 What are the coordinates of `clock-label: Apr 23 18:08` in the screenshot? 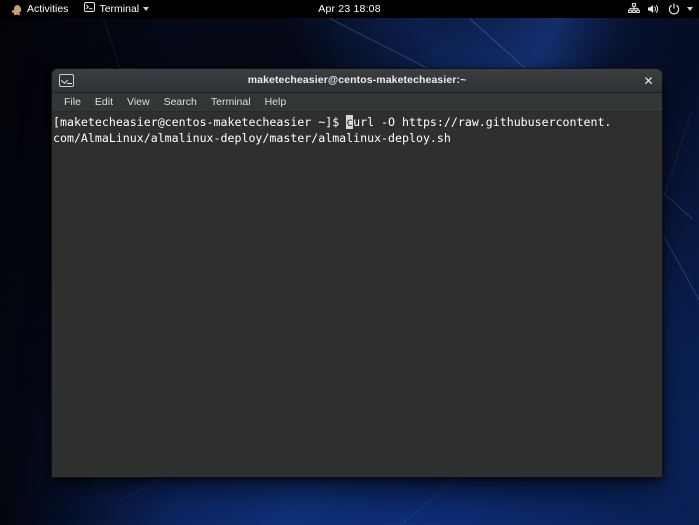 It's located at (349, 9).